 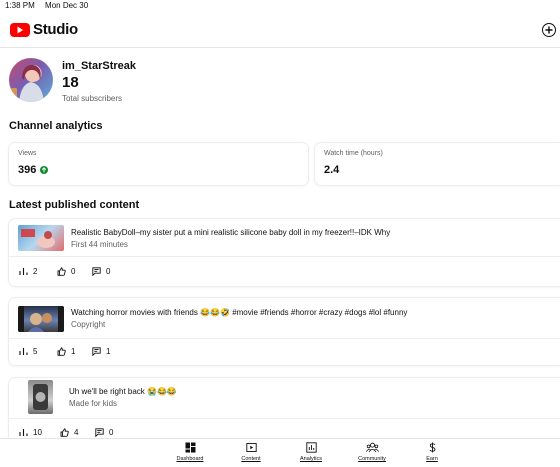 What do you see at coordinates (190, 459) in the screenshot?
I see `nav-dashboard-label: Dashboard` at bounding box center [190, 459].